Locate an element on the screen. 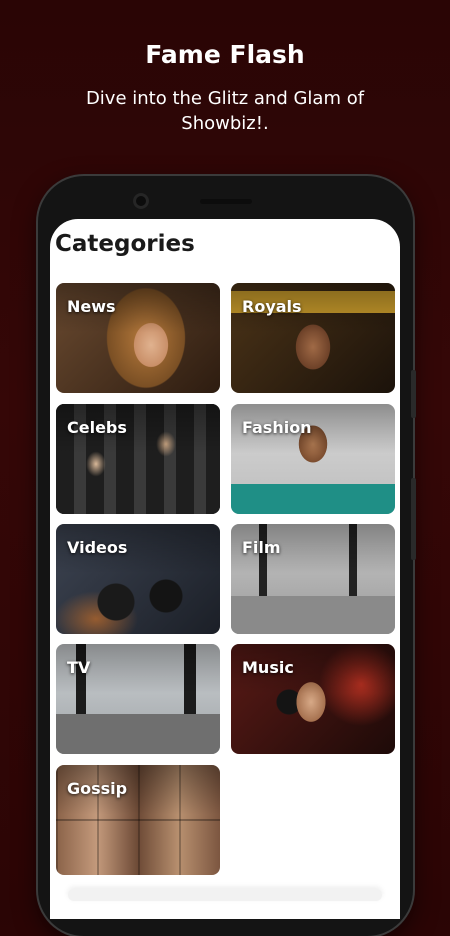  bottom-navigation-bar is located at coordinates (225, 895).